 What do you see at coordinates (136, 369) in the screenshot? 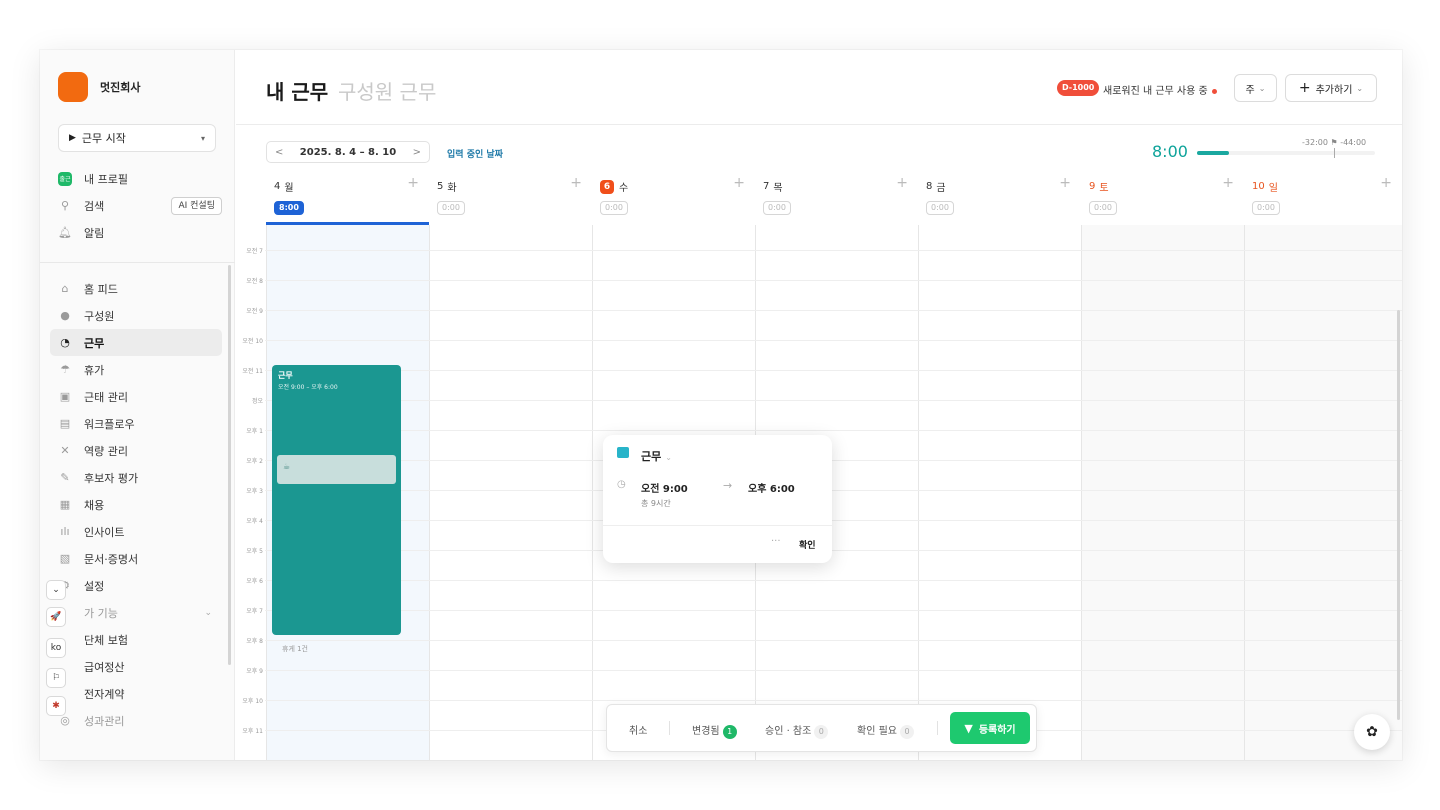
I see `sidebar-item-vacation: ☂ 휴가` at bounding box center [136, 369].